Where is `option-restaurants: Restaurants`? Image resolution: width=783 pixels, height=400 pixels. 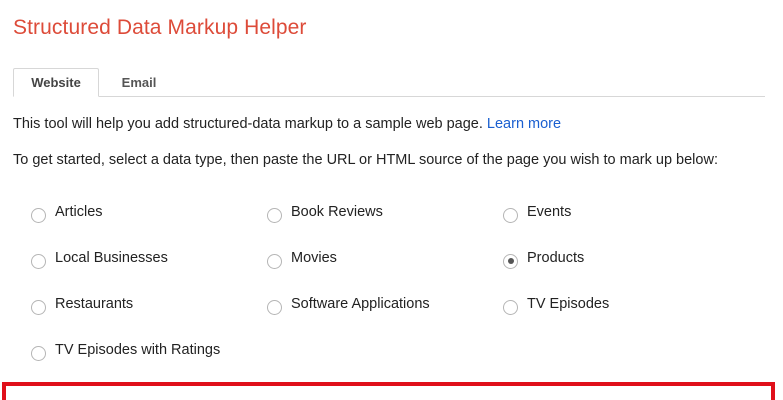 option-restaurants: Restaurants is located at coordinates (82, 307).